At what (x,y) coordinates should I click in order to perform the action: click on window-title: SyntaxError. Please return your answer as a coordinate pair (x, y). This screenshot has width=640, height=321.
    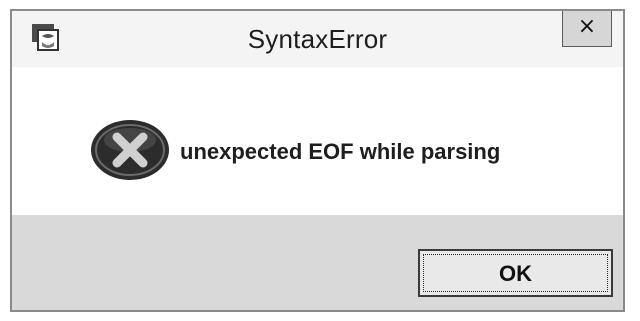
    Looking at the image, I should click on (317, 39).